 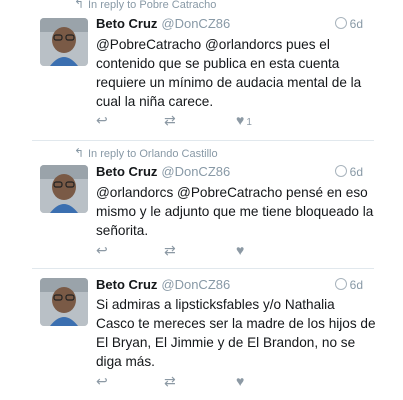 What do you see at coordinates (249, 122) in the screenshot?
I see `like-count: 1` at bounding box center [249, 122].